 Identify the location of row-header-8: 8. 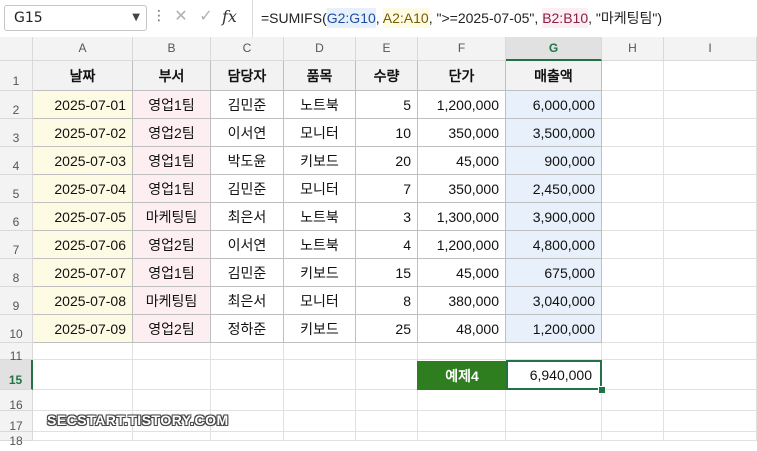
(16, 273).